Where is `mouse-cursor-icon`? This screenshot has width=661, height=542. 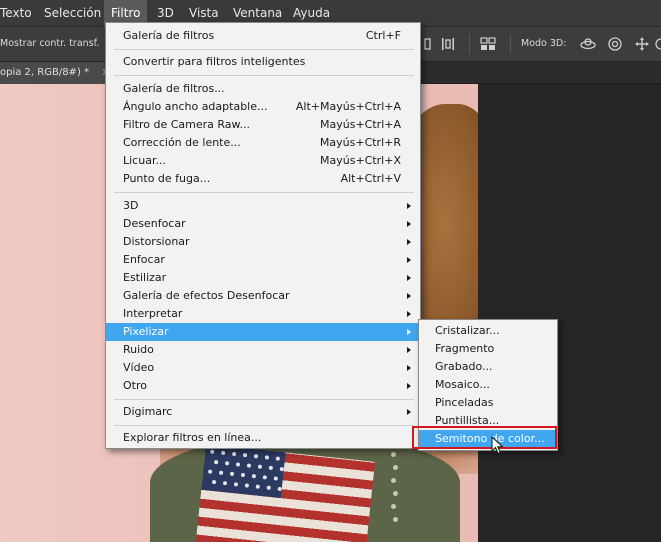 mouse-cursor-icon is located at coordinates (498, 445).